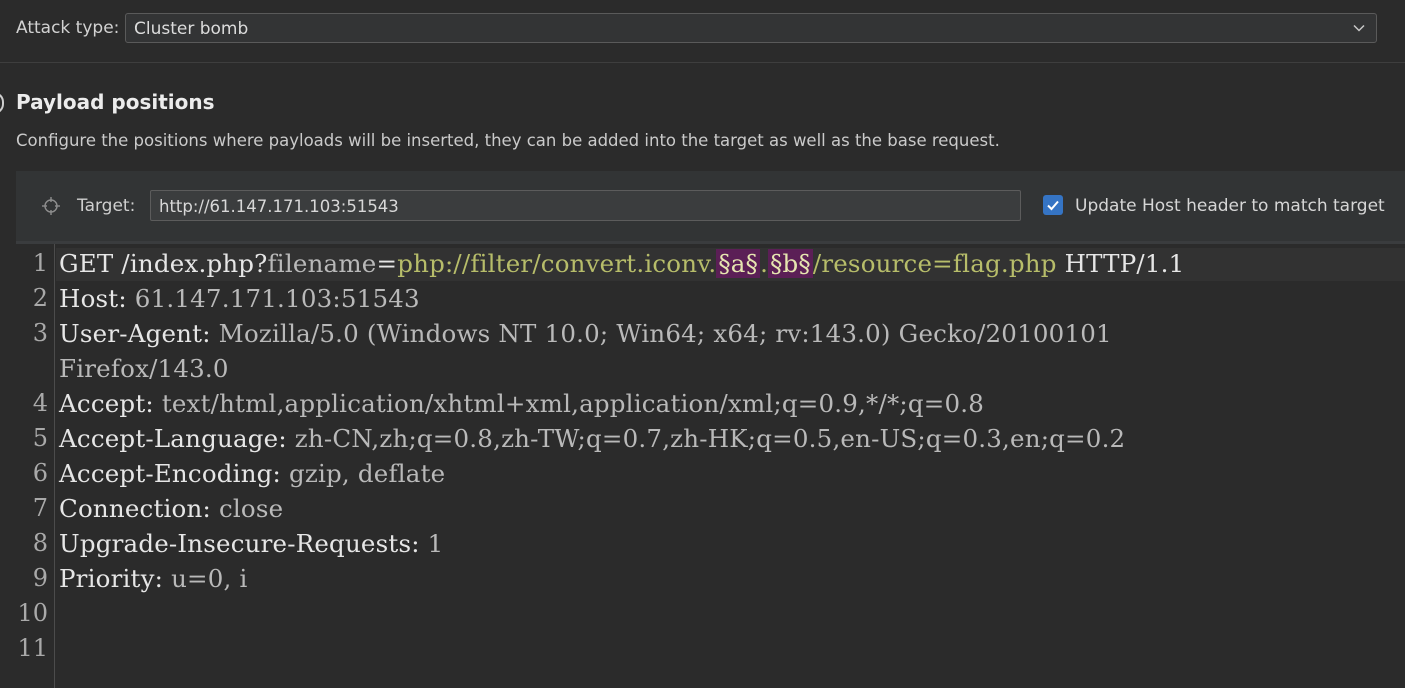  Describe the element at coordinates (363, 473) in the screenshot. I see `header-value: gzip, deflate` at that location.